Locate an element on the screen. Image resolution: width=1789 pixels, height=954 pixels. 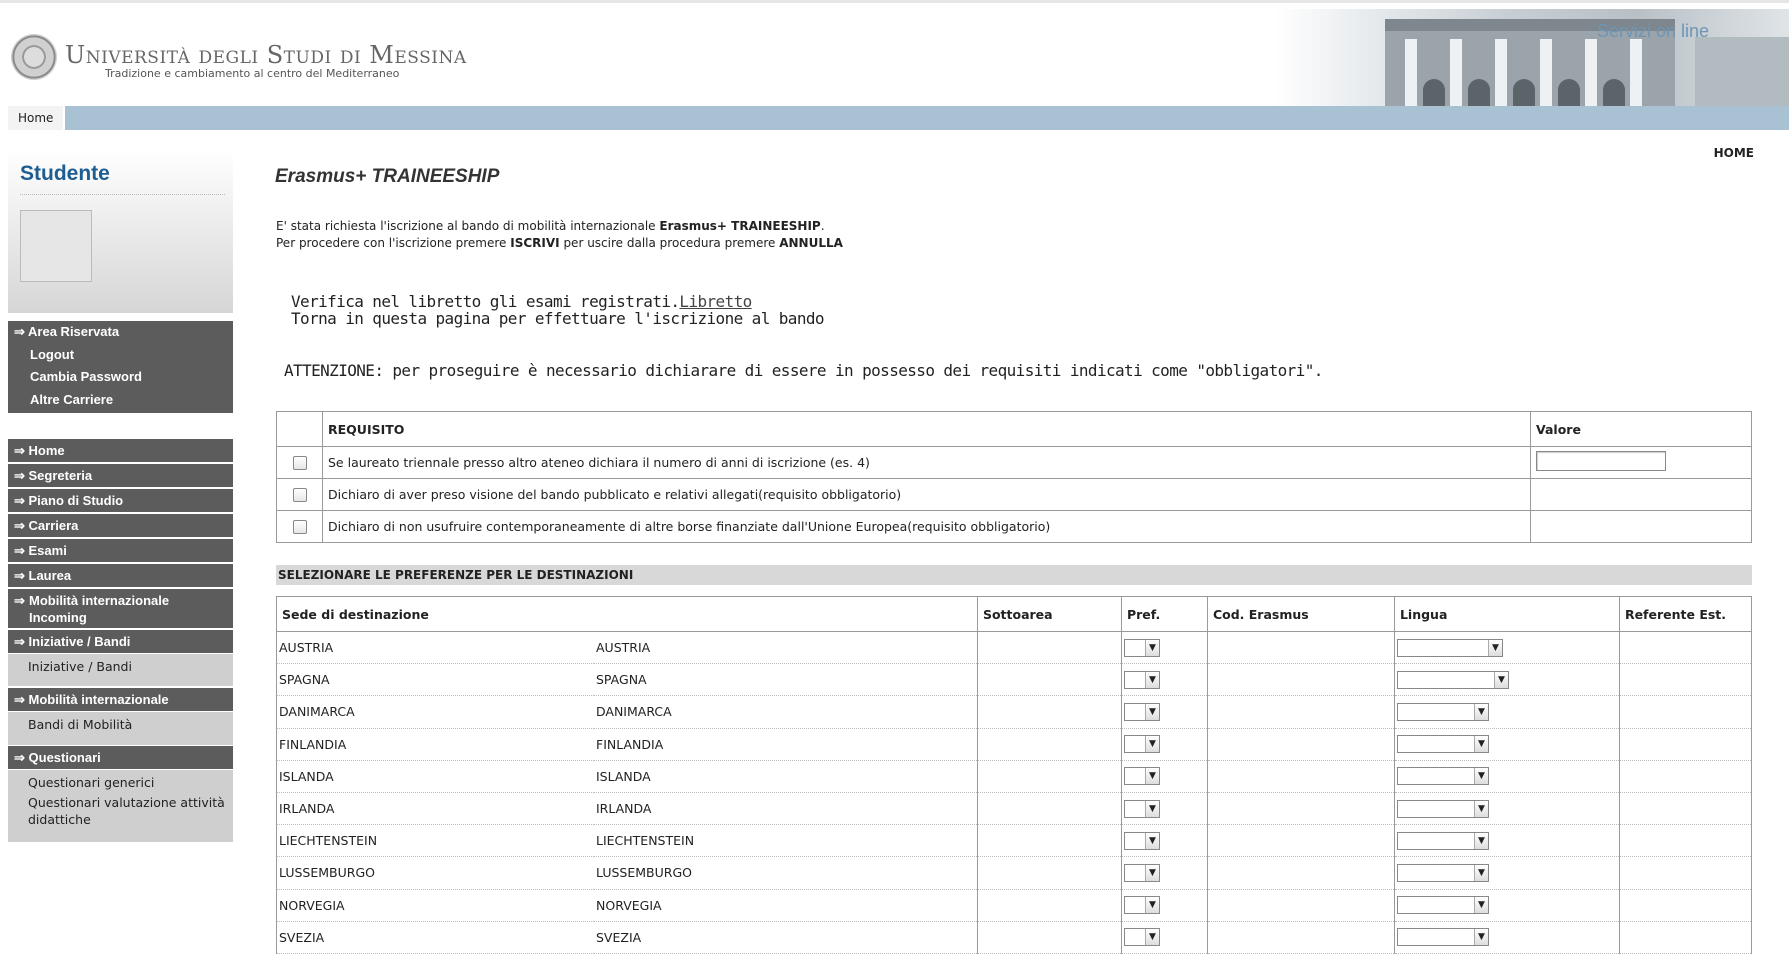
sidebar-item-home: ⇒ Home is located at coordinates (120, 451).